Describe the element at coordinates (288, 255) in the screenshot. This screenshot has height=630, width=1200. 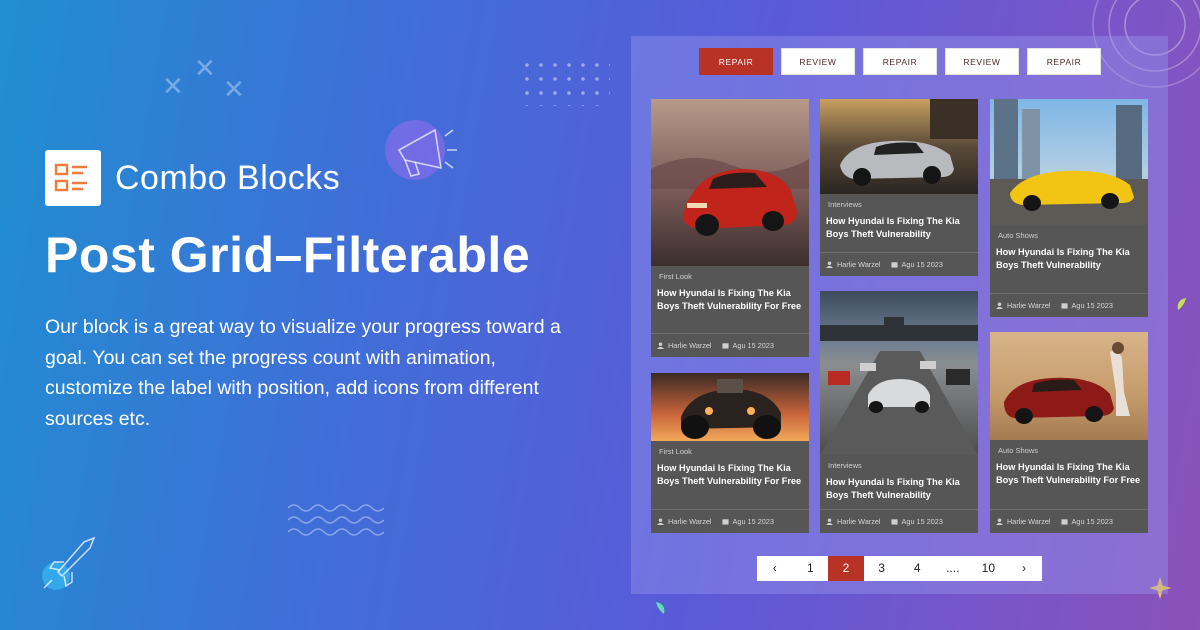
I see `page-title: Post Grid–Filterable` at that location.